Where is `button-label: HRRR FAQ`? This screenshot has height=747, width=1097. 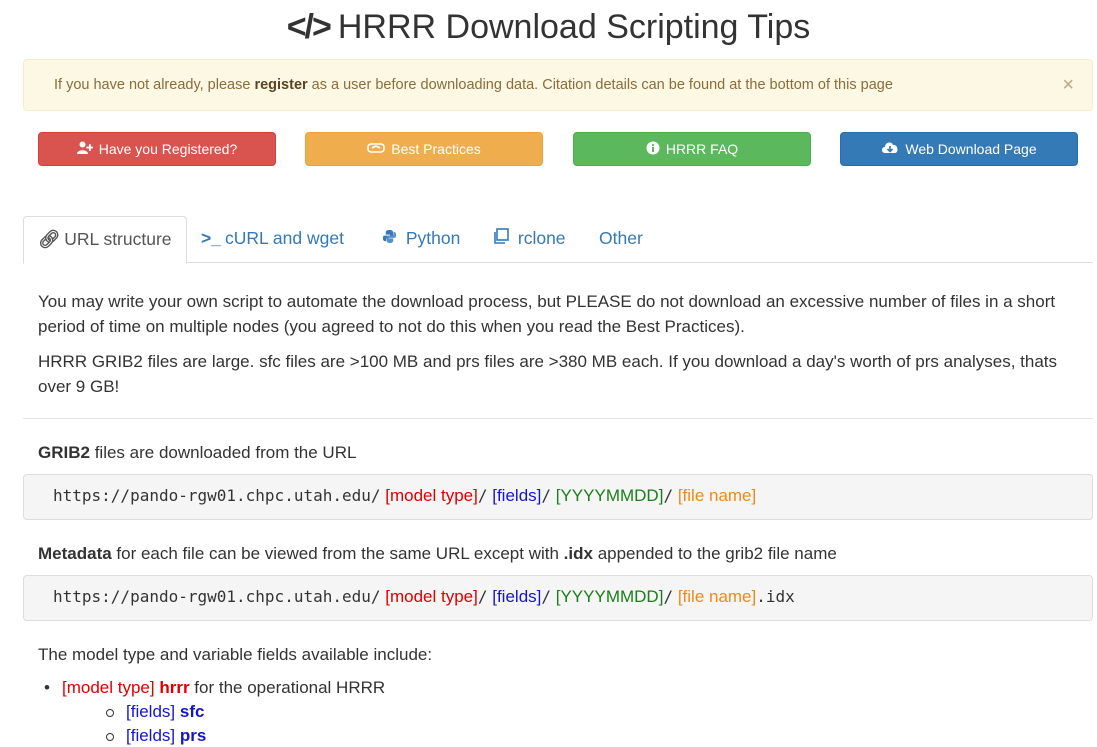
button-label: HRRR FAQ is located at coordinates (702, 149).